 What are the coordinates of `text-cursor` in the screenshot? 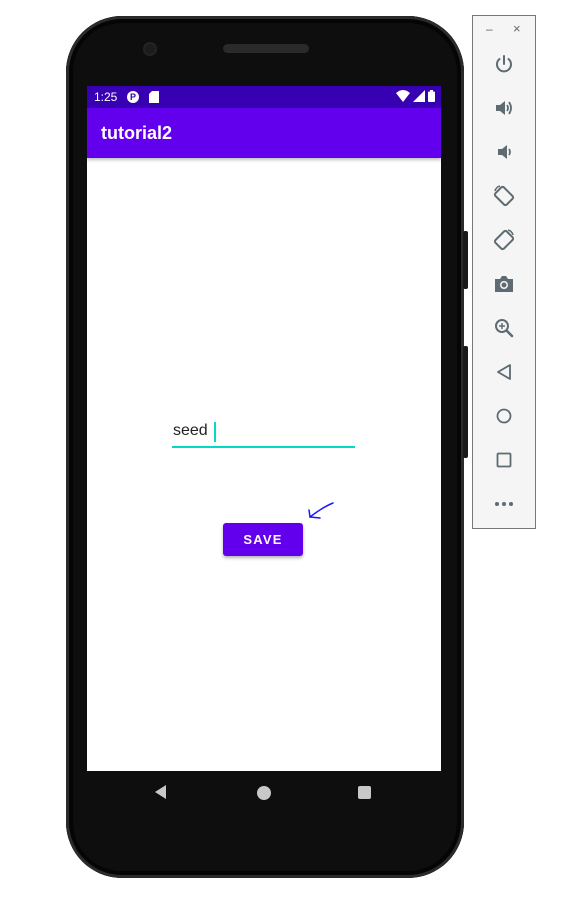 It's located at (215, 432).